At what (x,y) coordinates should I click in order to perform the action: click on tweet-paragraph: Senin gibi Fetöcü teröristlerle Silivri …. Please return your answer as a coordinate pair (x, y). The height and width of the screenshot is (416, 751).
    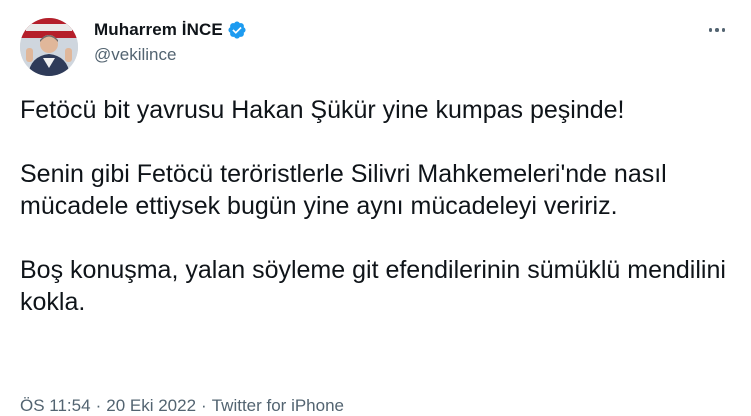
    Looking at the image, I should click on (343, 190).